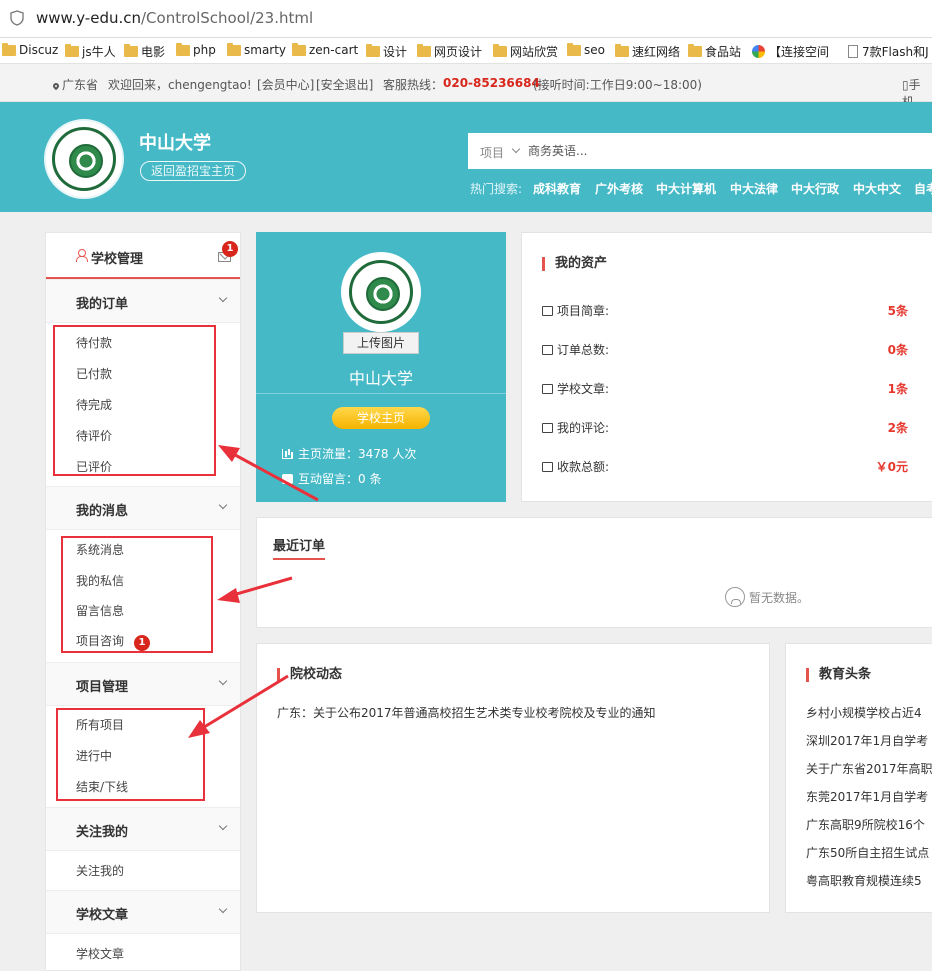 The width and height of the screenshot is (932, 971). What do you see at coordinates (381, 343) in the screenshot?
I see `upload-image-button: 上传图片` at bounding box center [381, 343].